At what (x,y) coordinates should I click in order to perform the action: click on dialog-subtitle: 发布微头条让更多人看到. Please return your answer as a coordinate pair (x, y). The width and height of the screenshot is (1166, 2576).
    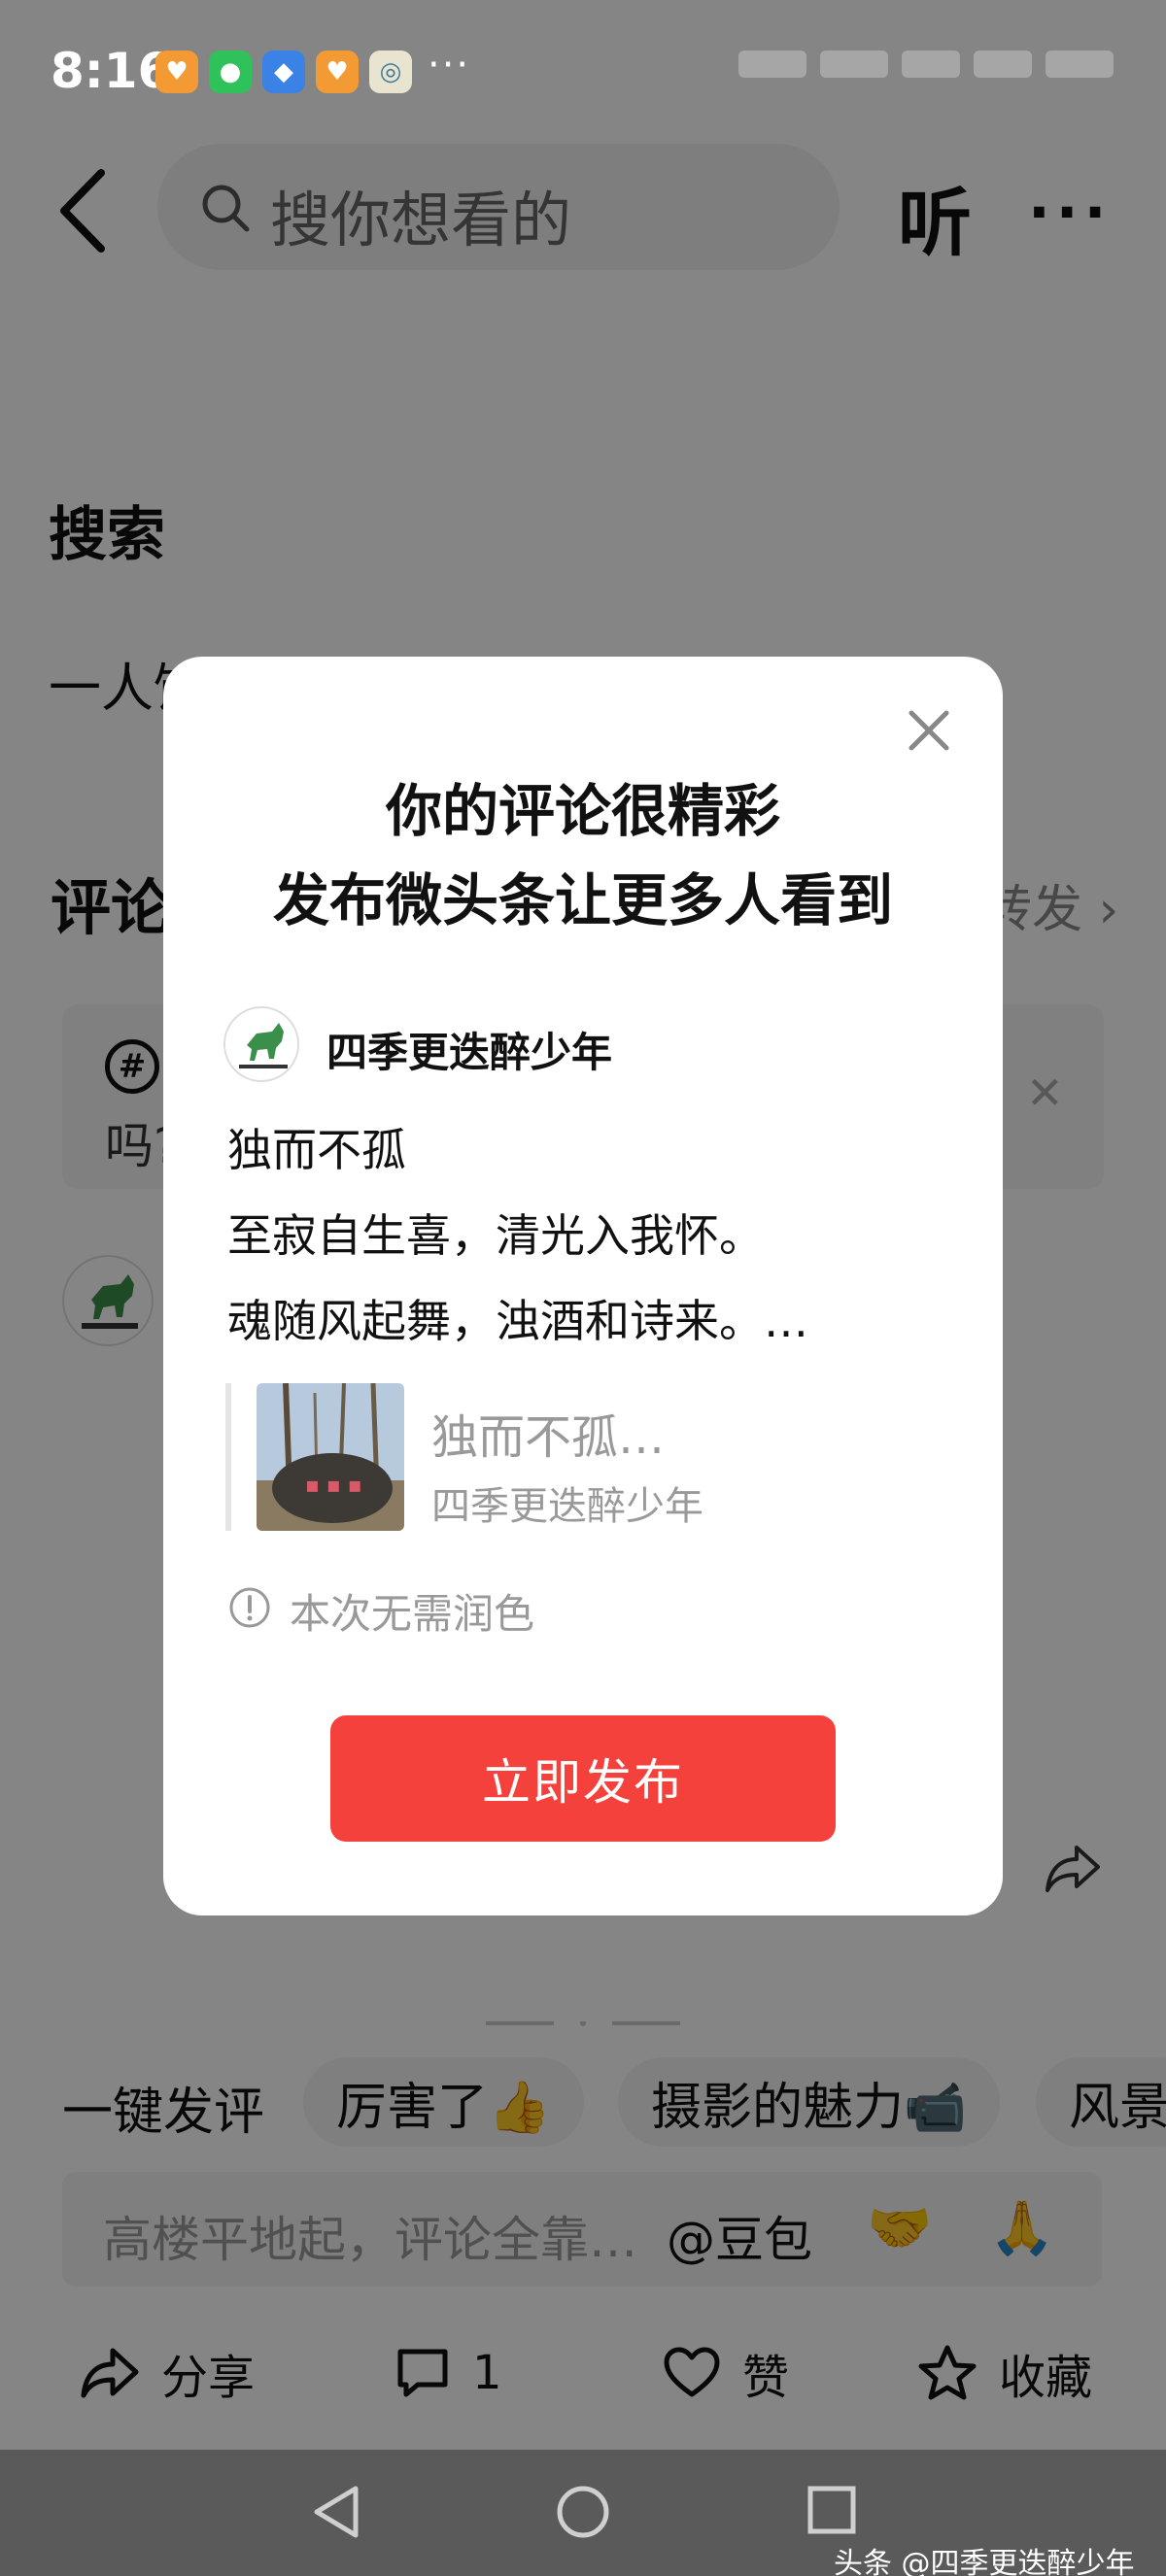
    Looking at the image, I should click on (582, 900).